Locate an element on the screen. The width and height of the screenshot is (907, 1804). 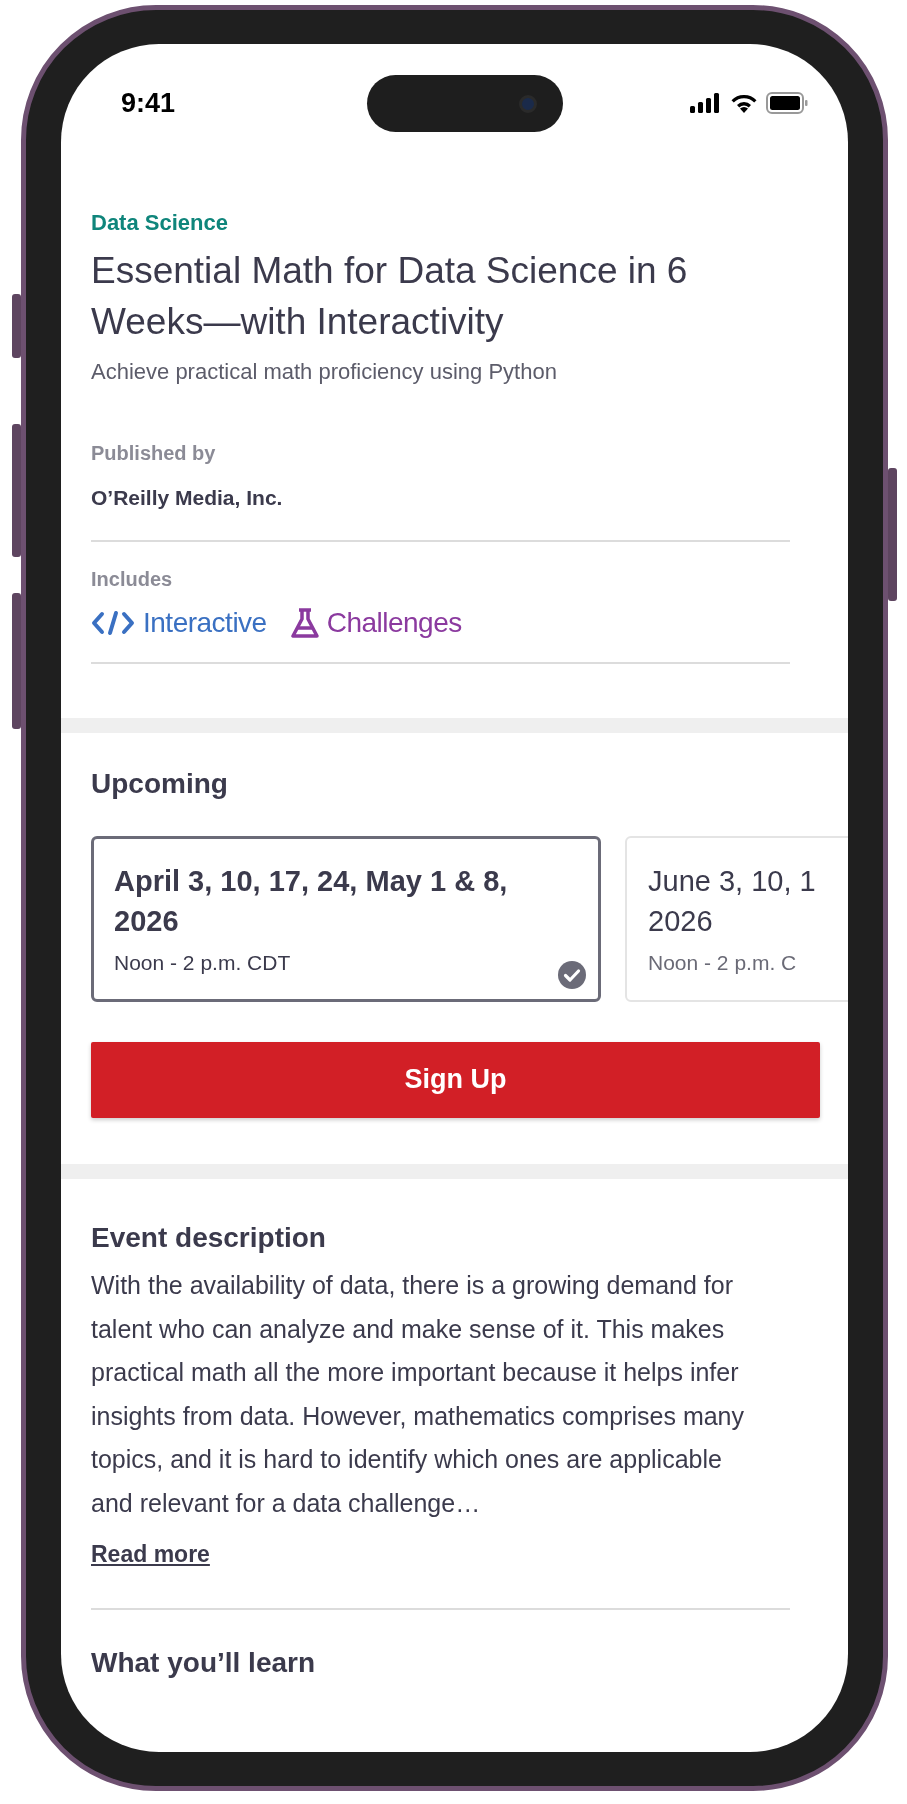
publisher-name: O’Reilly Media, Inc. is located at coordinates (187, 498).